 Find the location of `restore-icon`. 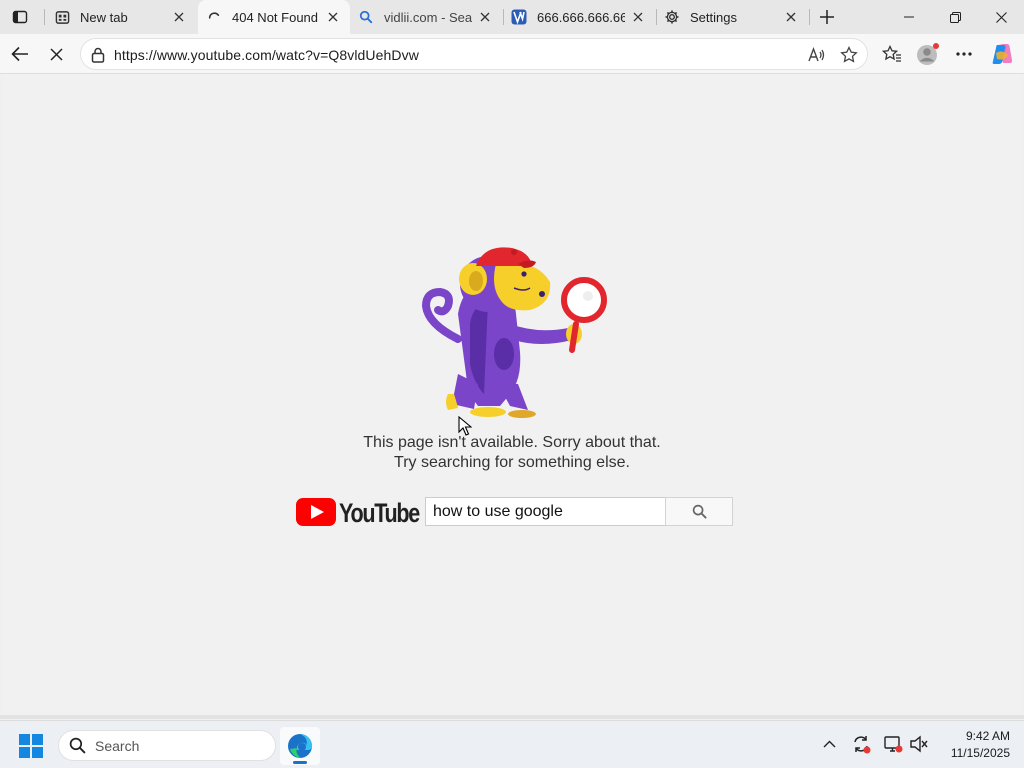

restore-icon is located at coordinates (955, 17).